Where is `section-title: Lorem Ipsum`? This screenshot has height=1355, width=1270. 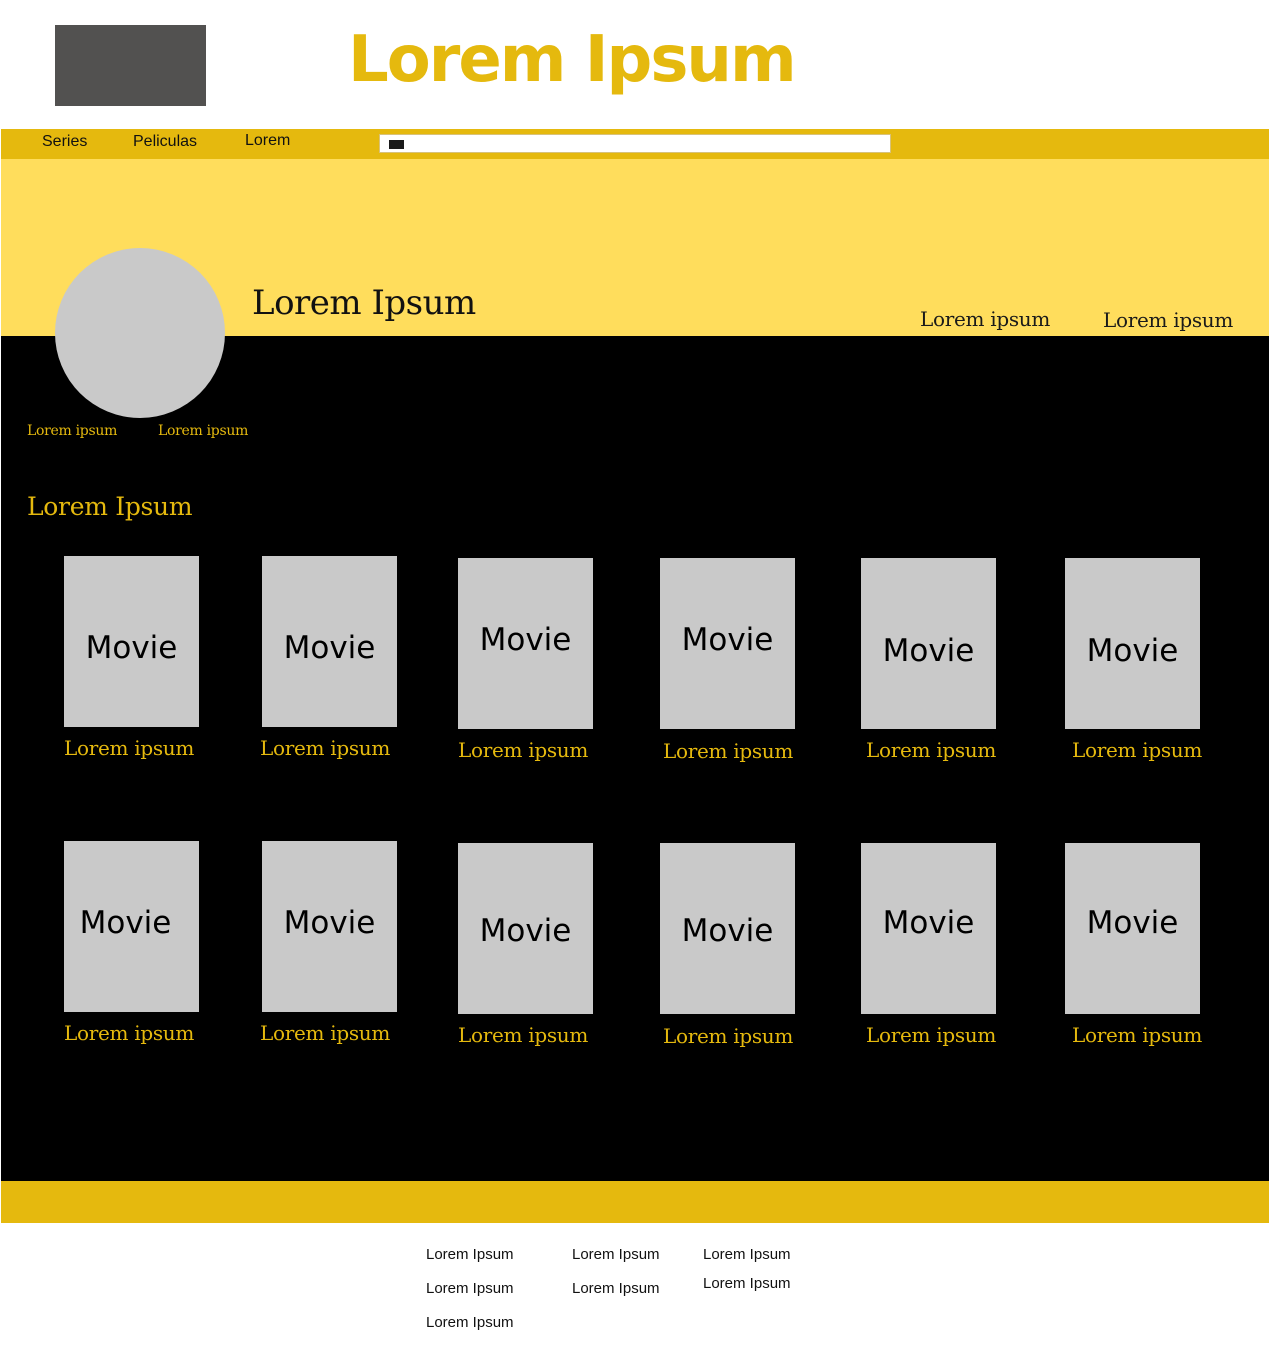
section-title: Lorem Ipsum is located at coordinates (110, 506).